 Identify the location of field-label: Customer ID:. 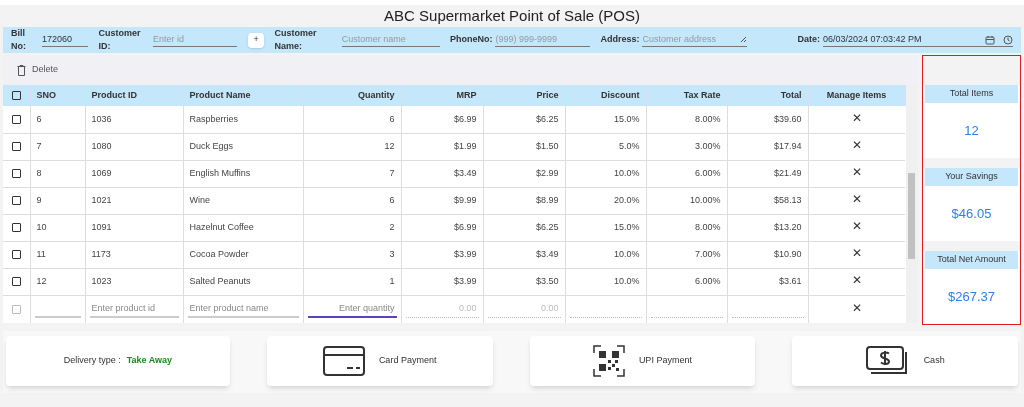
(120, 39).